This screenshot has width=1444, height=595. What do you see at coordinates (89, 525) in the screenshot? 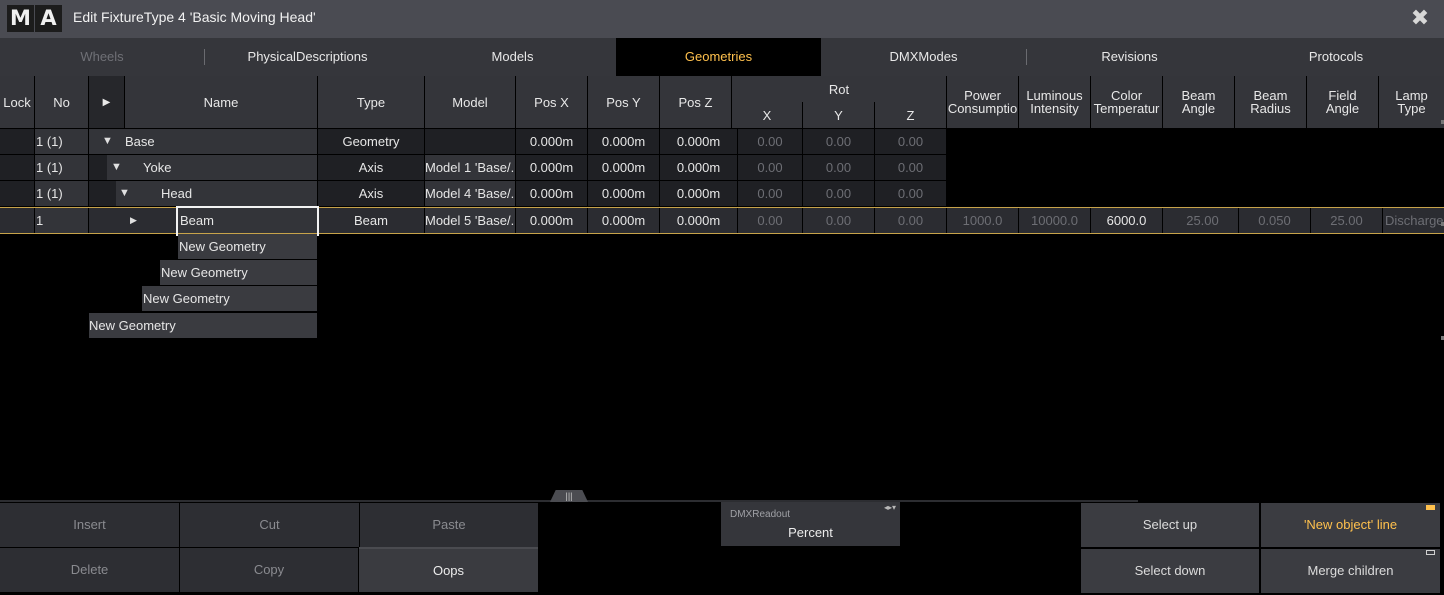
I see `insert-button: Insert` at bounding box center [89, 525].